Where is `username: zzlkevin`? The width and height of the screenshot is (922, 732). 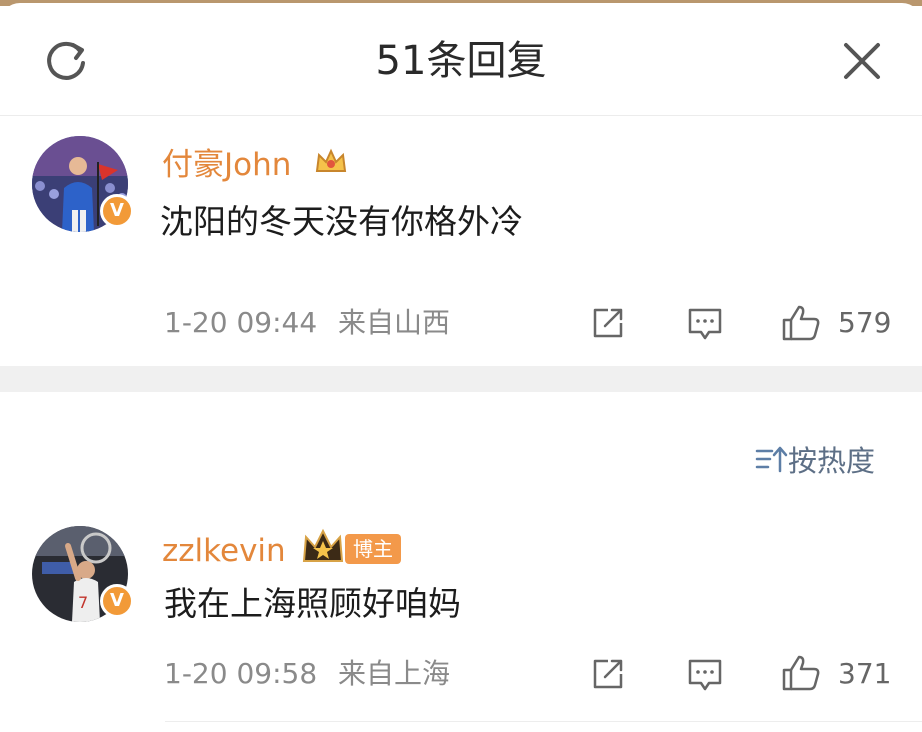
username: zzlkevin is located at coordinates (224, 551).